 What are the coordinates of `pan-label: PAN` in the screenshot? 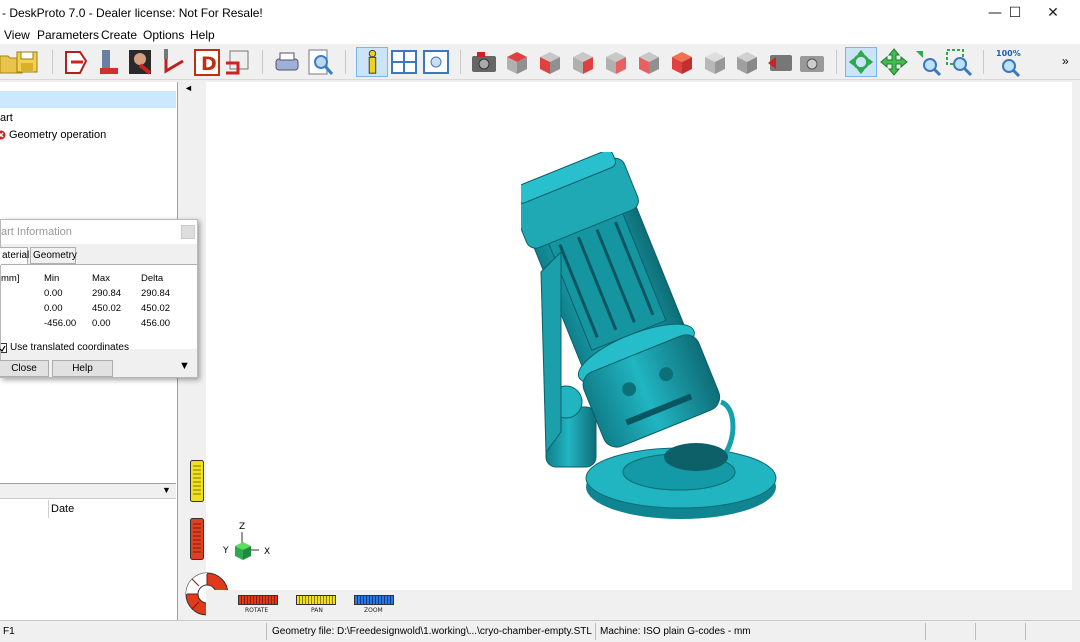 It's located at (317, 610).